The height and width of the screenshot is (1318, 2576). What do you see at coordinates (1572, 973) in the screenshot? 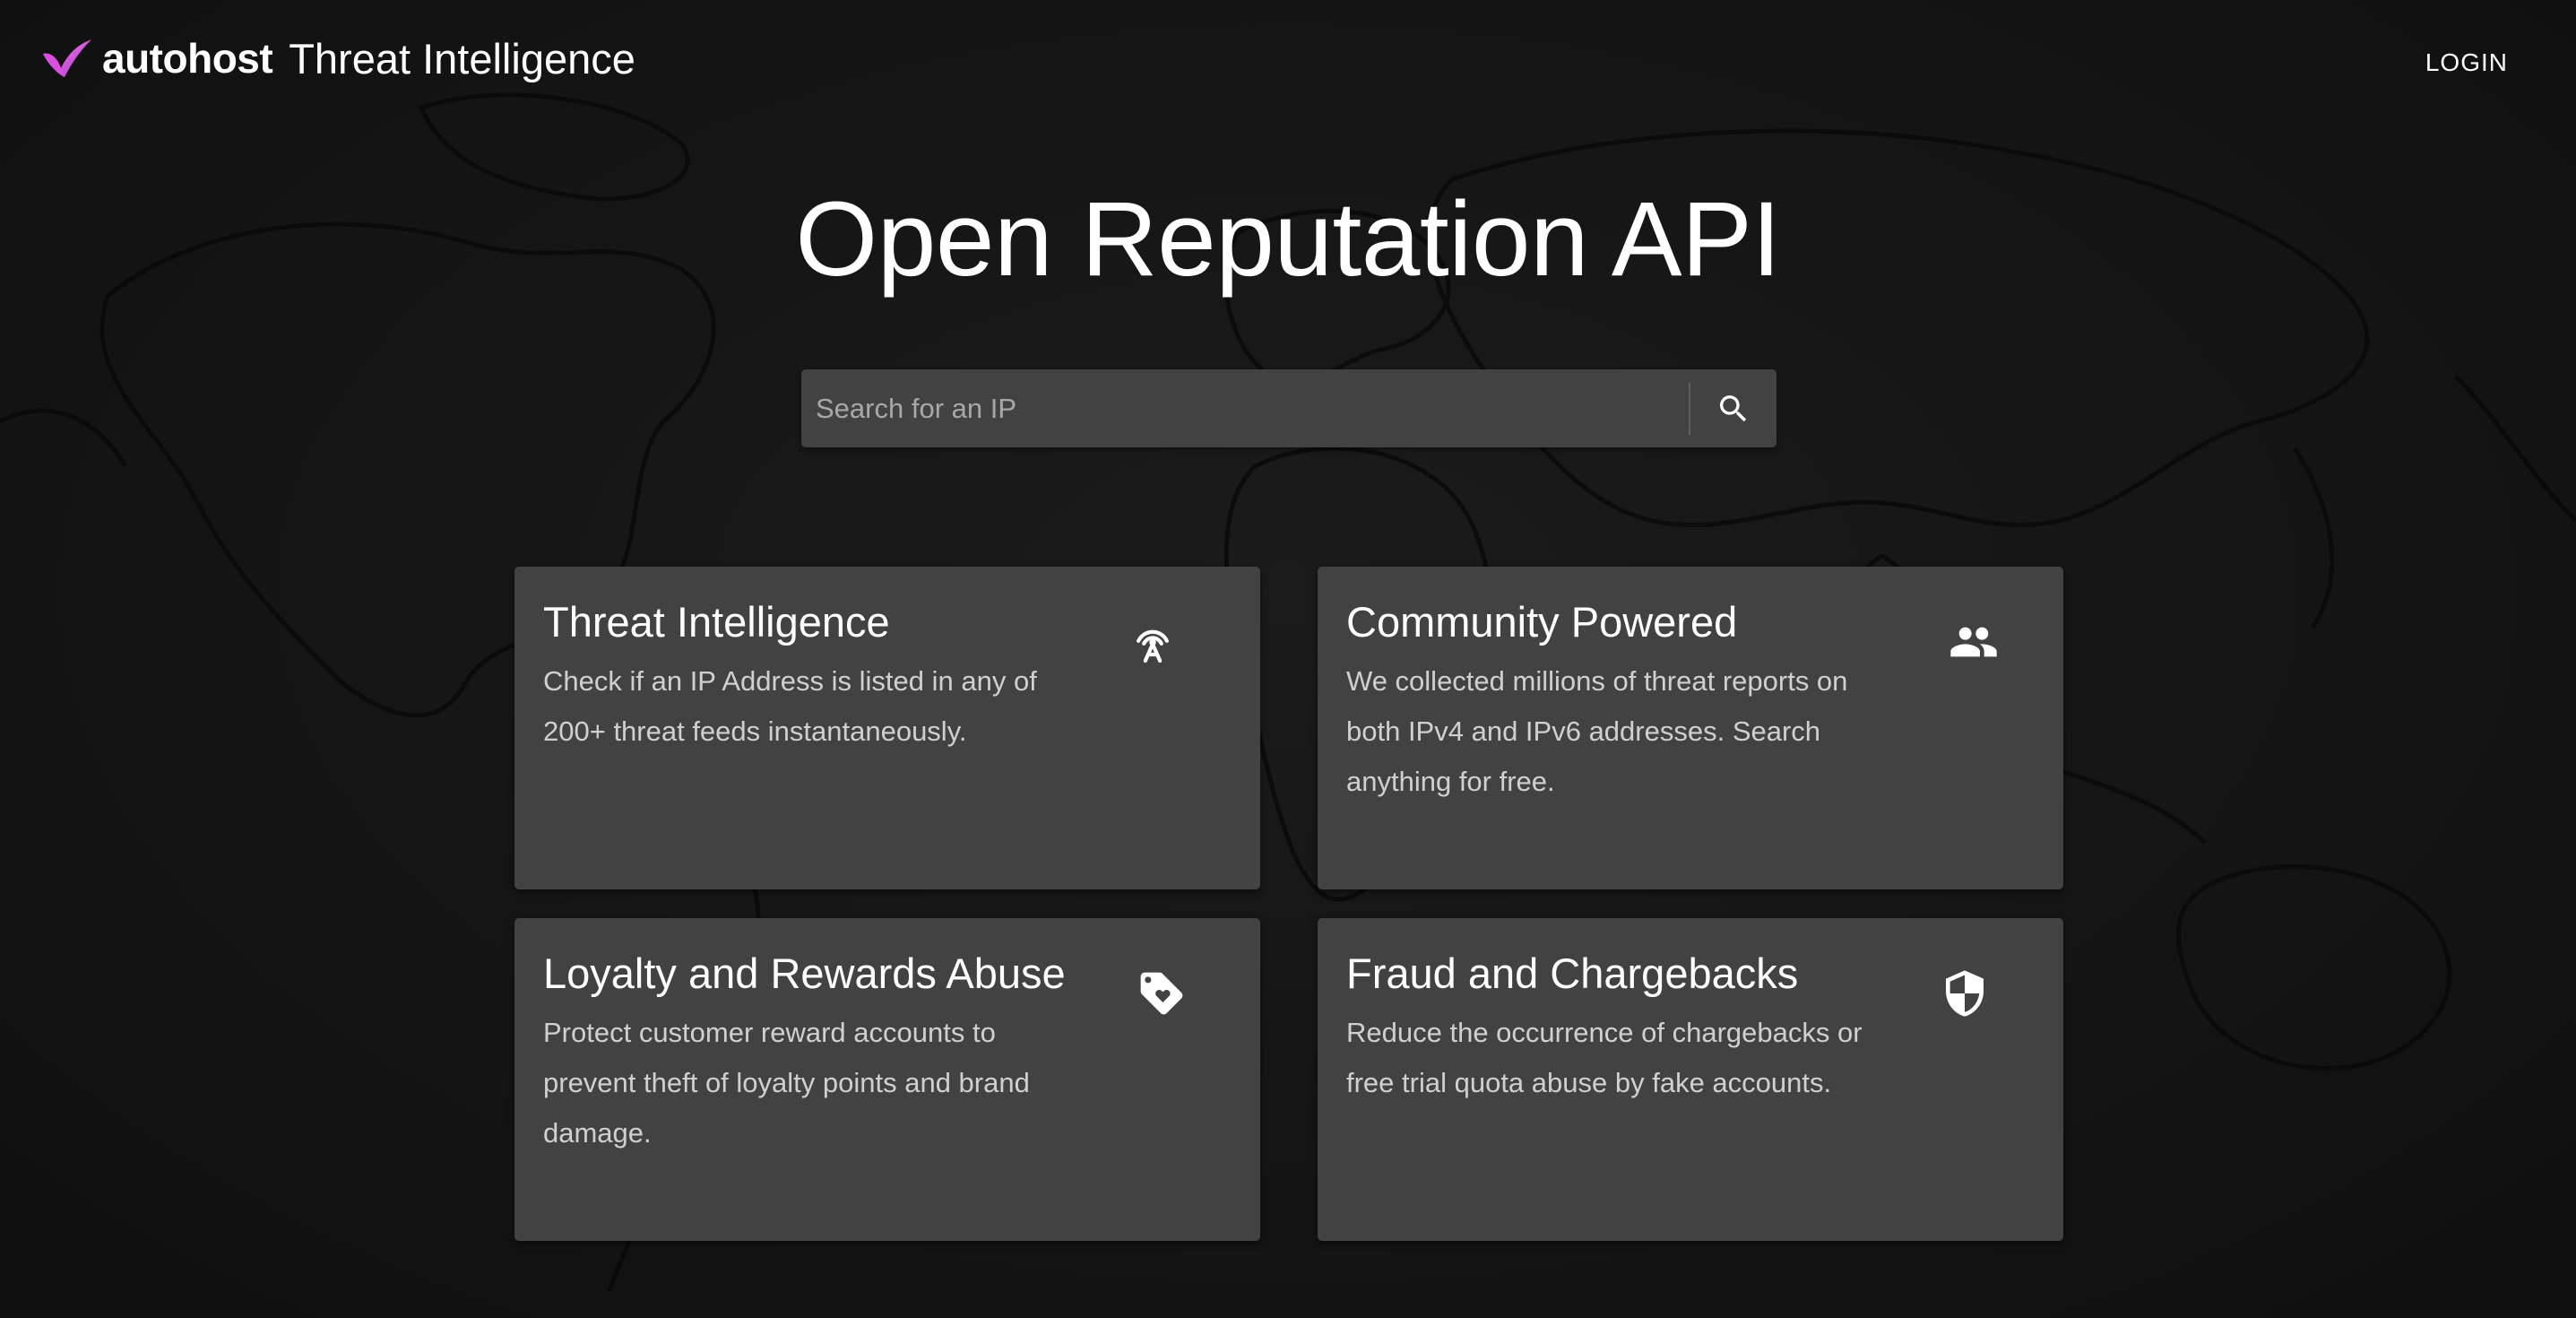
I see `card-title: Fraud and Chargebacks` at bounding box center [1572, 973].